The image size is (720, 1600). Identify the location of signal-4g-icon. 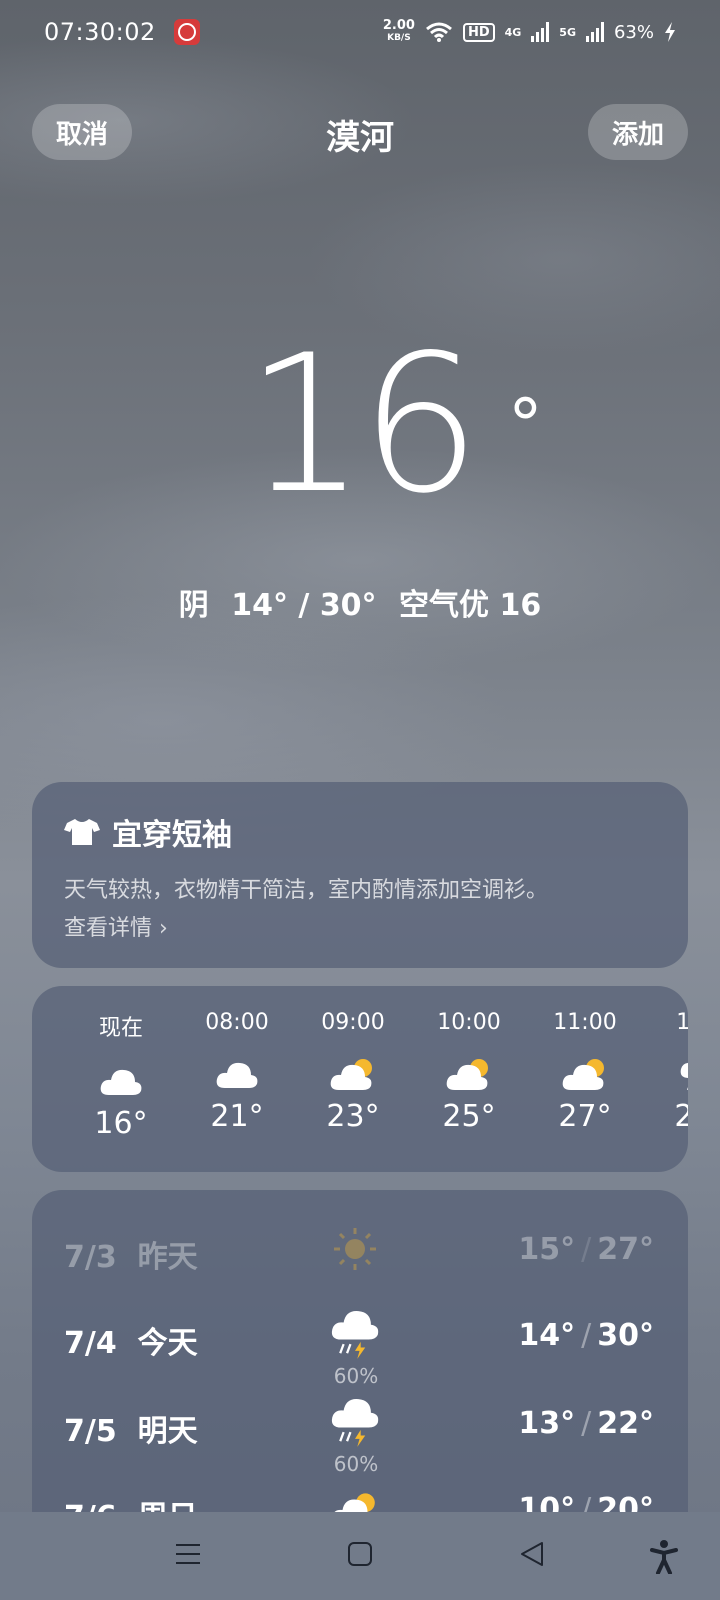
(540, 32).